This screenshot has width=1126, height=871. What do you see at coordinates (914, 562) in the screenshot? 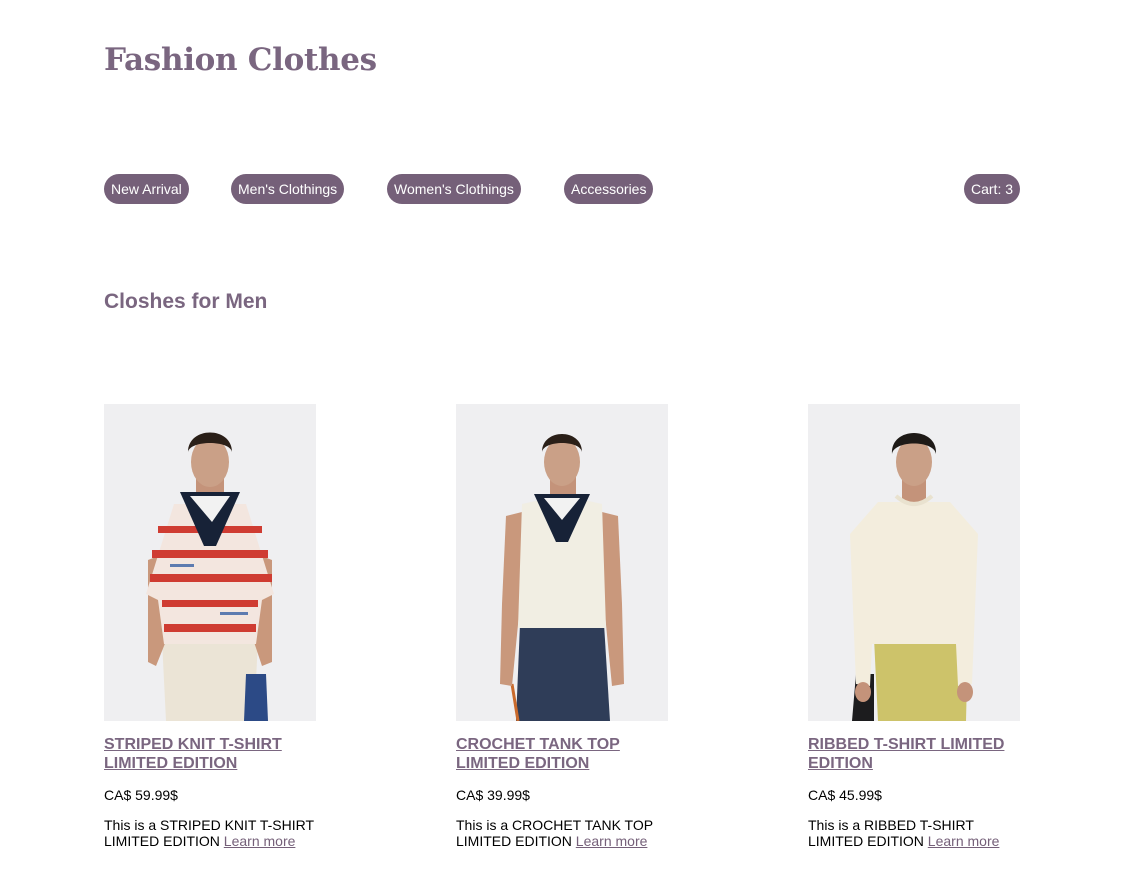
I see `product-image-ribbed-tshirt` at bounding box center [914, 562].